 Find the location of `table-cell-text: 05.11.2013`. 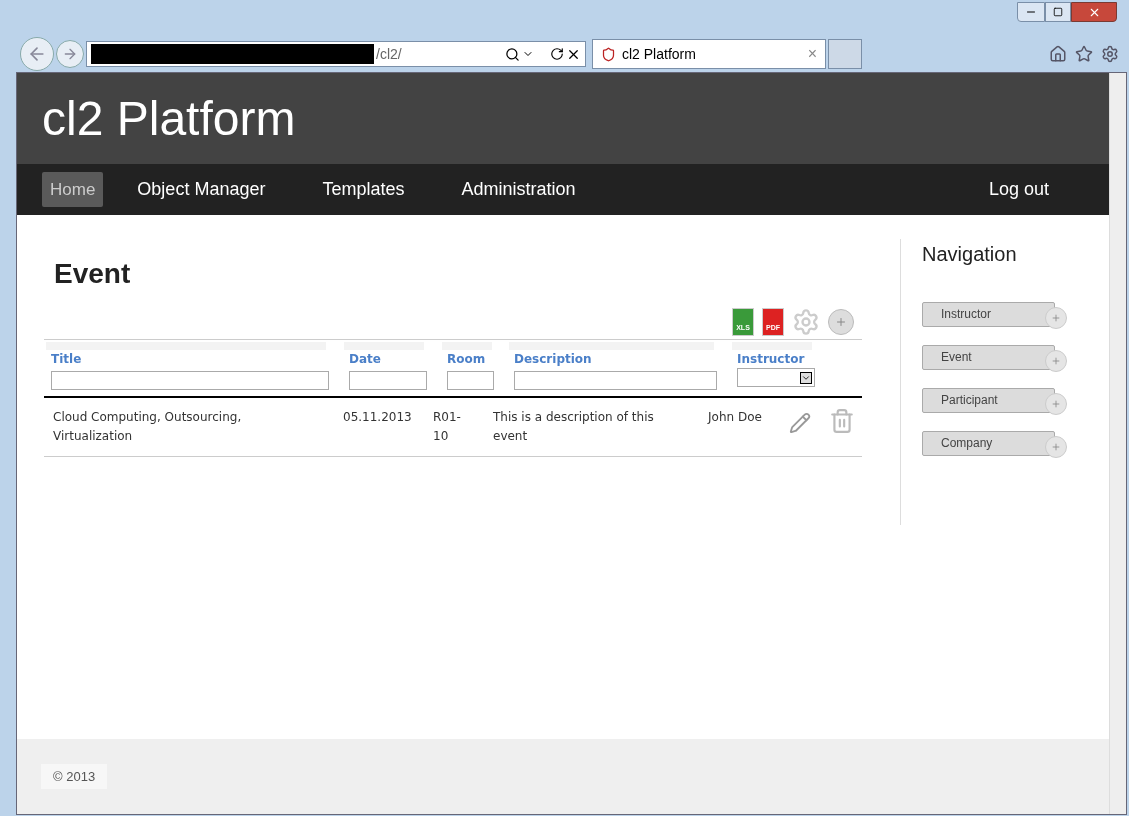

table-cell-text: 05.11.2013 is located at coordinates (377, 417).